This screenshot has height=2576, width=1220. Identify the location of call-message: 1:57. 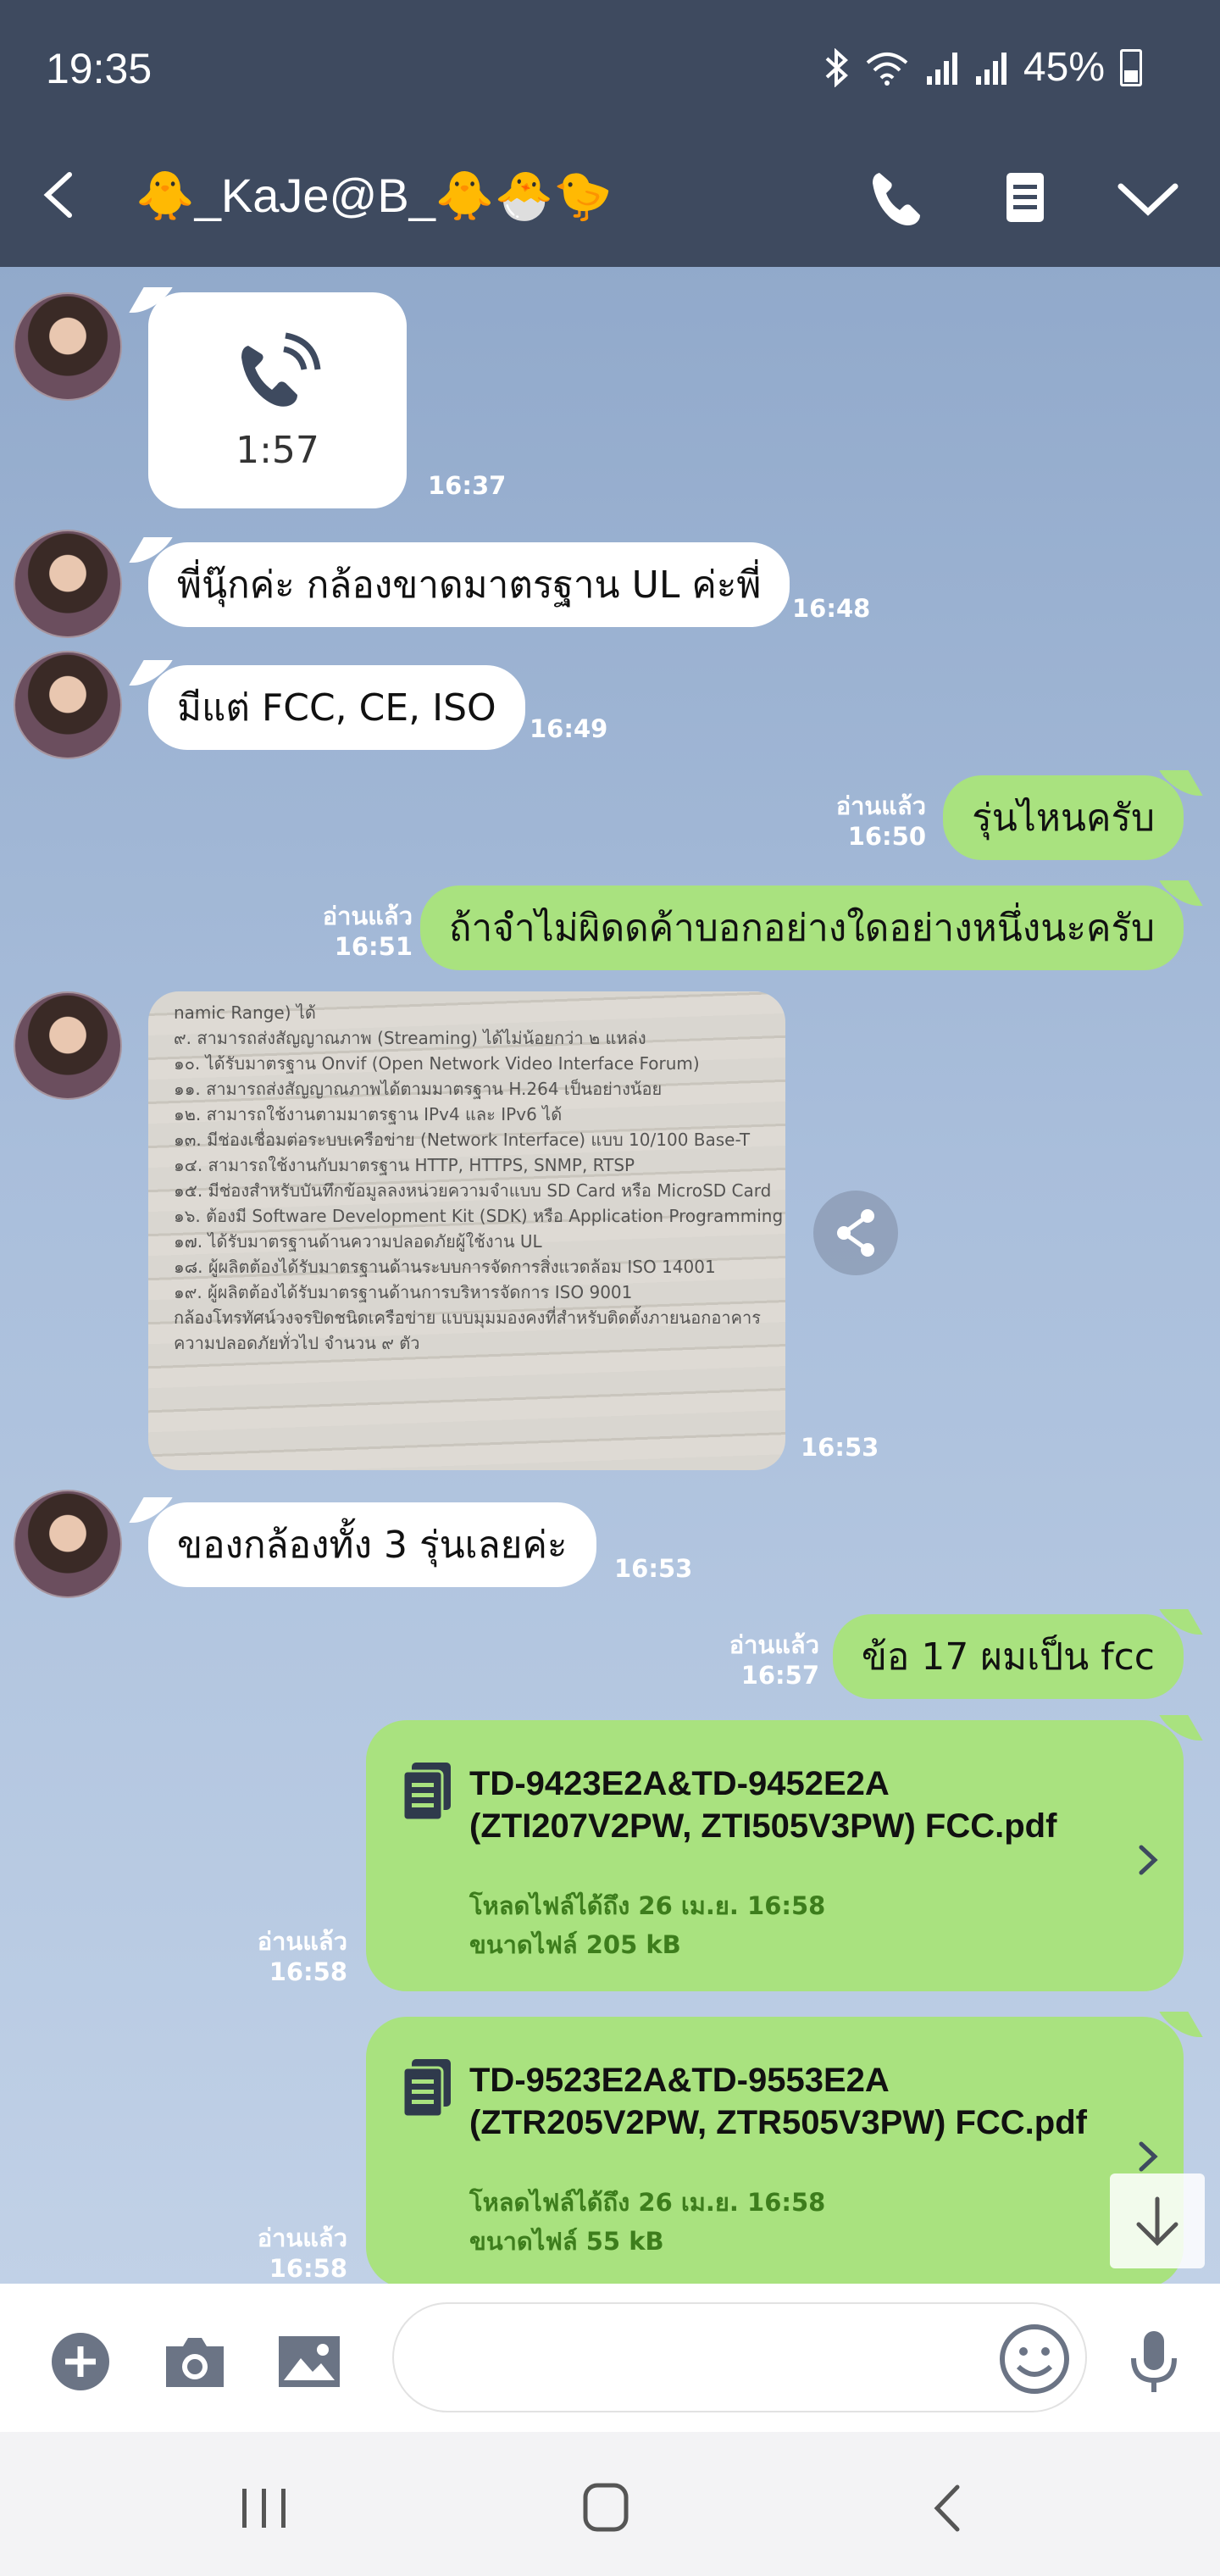
(277, 400).